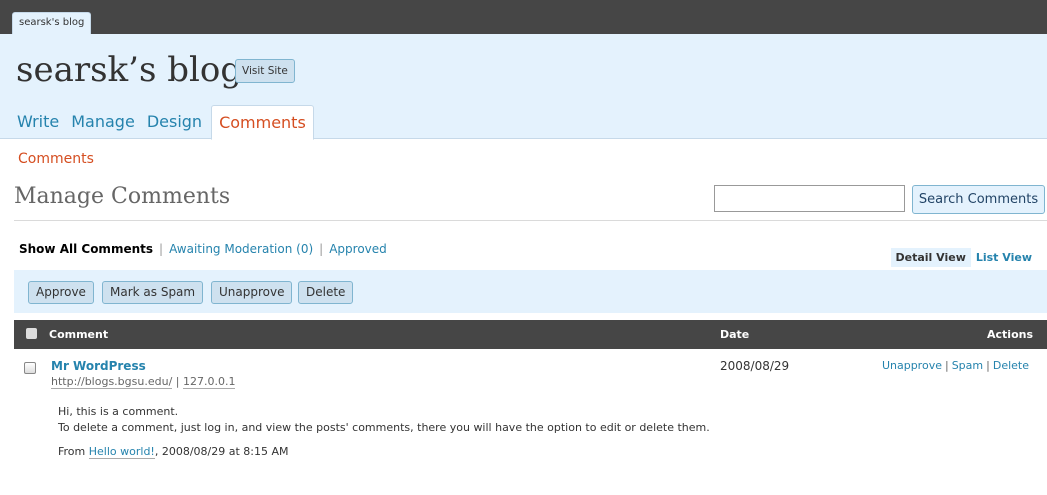 This screenshot has height=495, width=1047. I want to click on nav-manage: Manage, so click(103, 122).